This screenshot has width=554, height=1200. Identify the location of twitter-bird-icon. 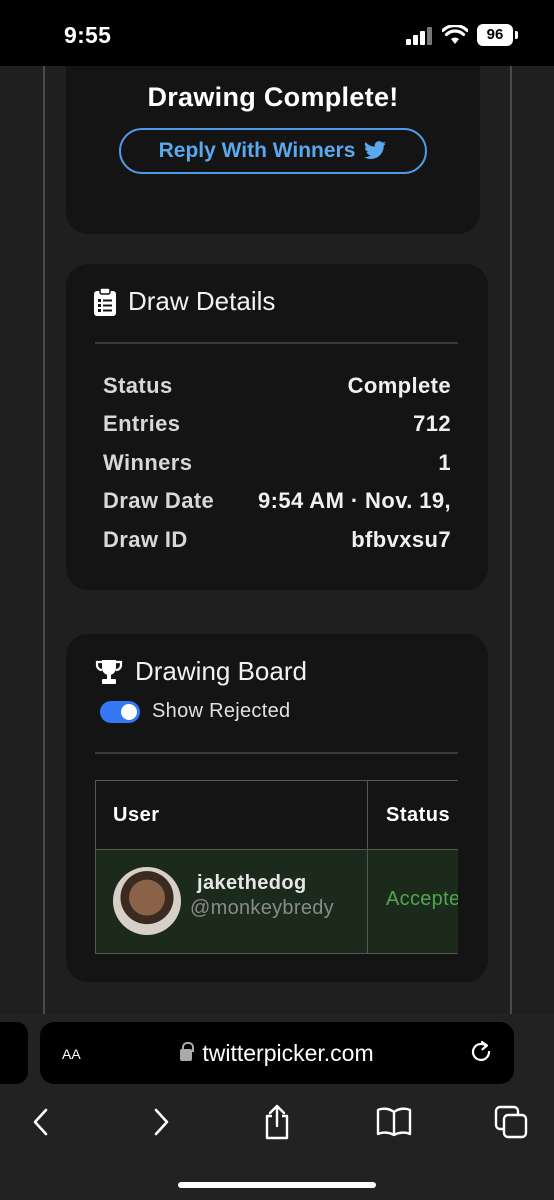
(375, 150).